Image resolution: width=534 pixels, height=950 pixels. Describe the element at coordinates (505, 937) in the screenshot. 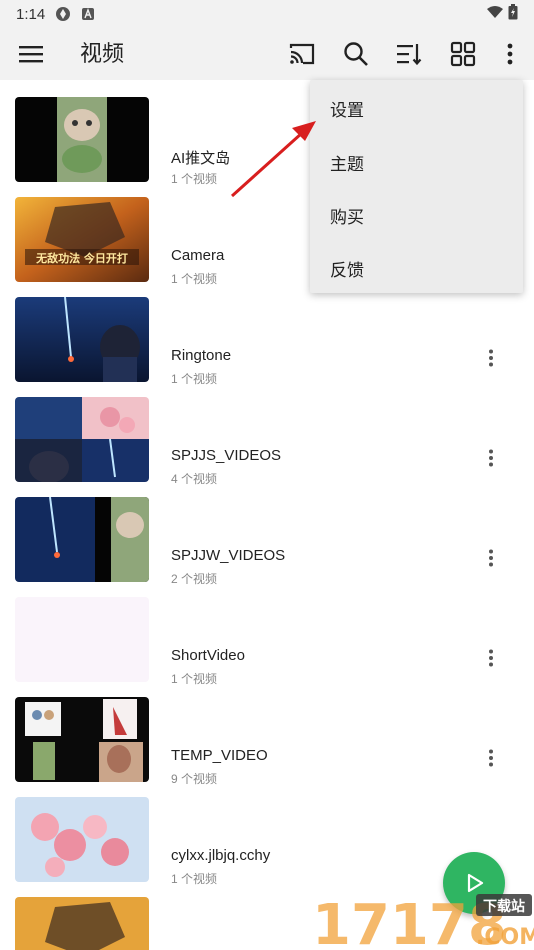

I see `watermark-domain: .COM` at that location.